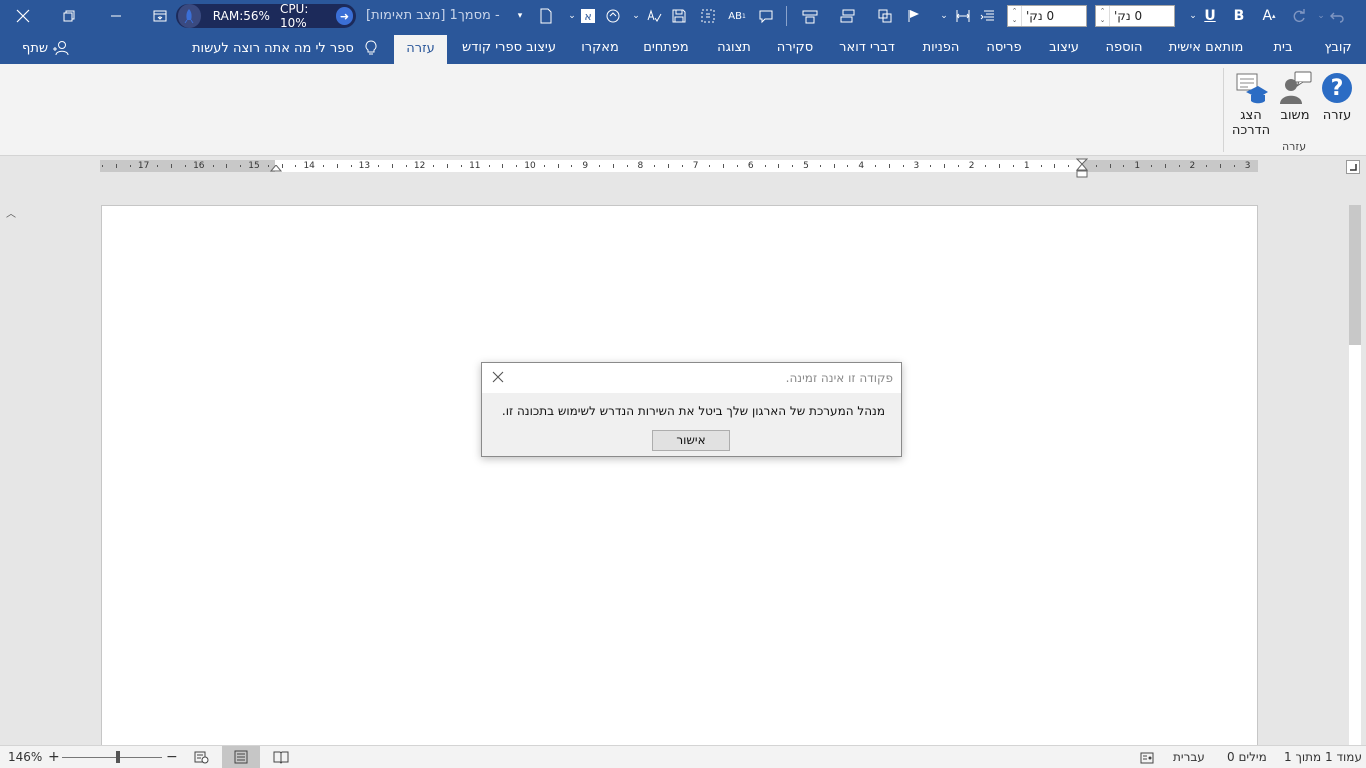  Describe the element at coordinates (1283, 48) in the screenshot. I see `tab-home: בית` at that location.